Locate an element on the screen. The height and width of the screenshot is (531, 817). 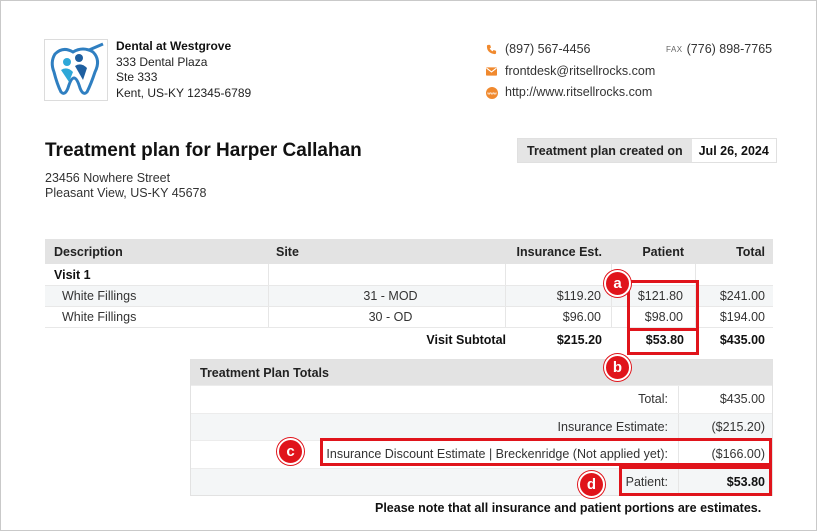
totals-value: $435.00 is located at coordinates (742, 399).